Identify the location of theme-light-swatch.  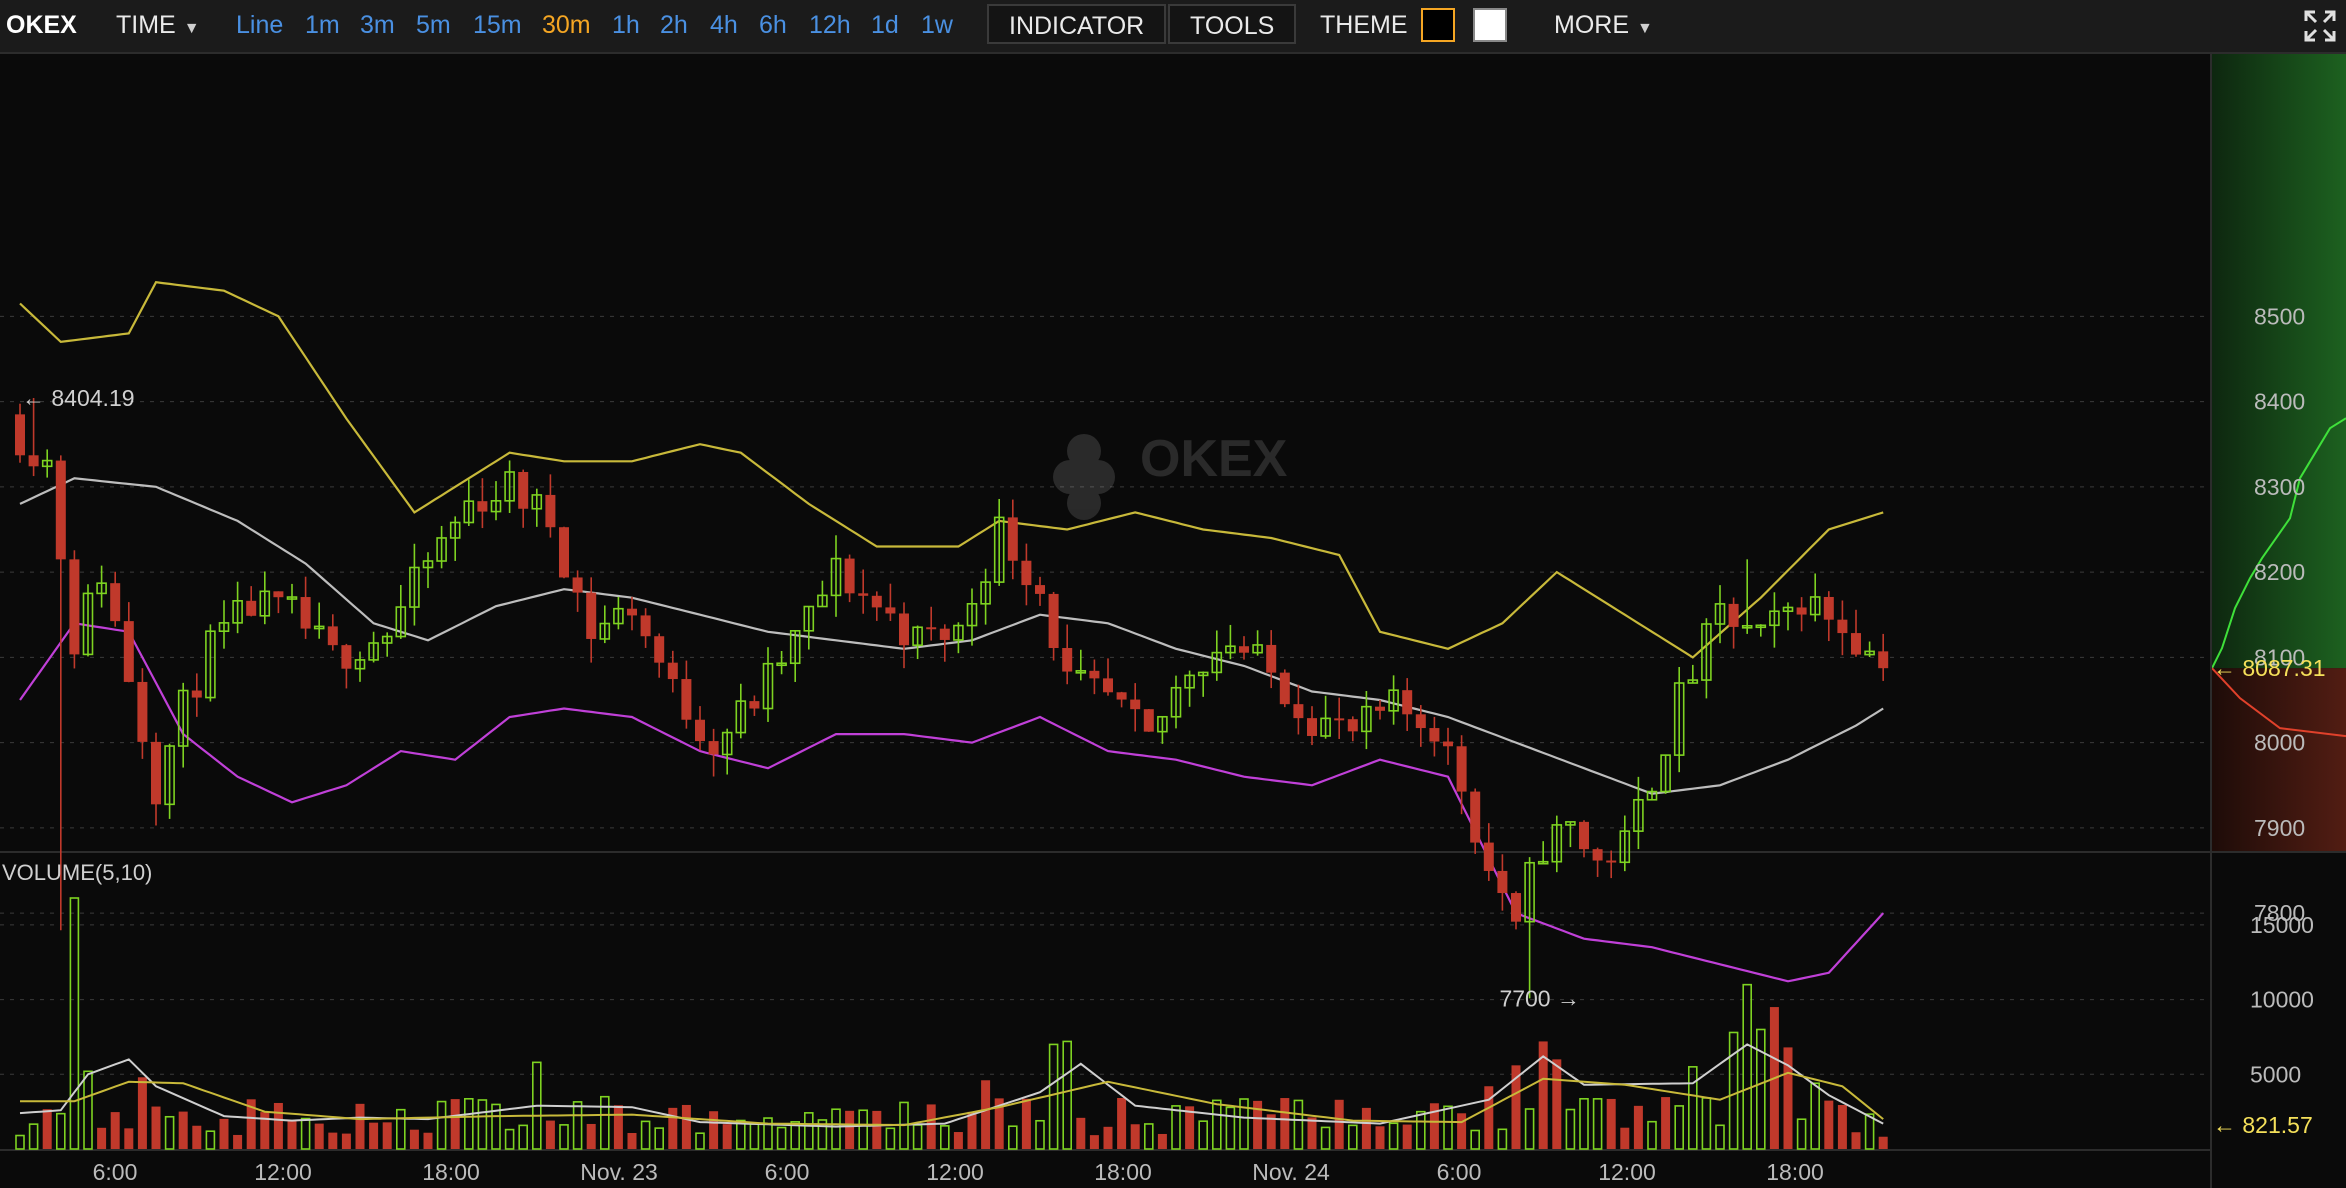
(1490, 25).